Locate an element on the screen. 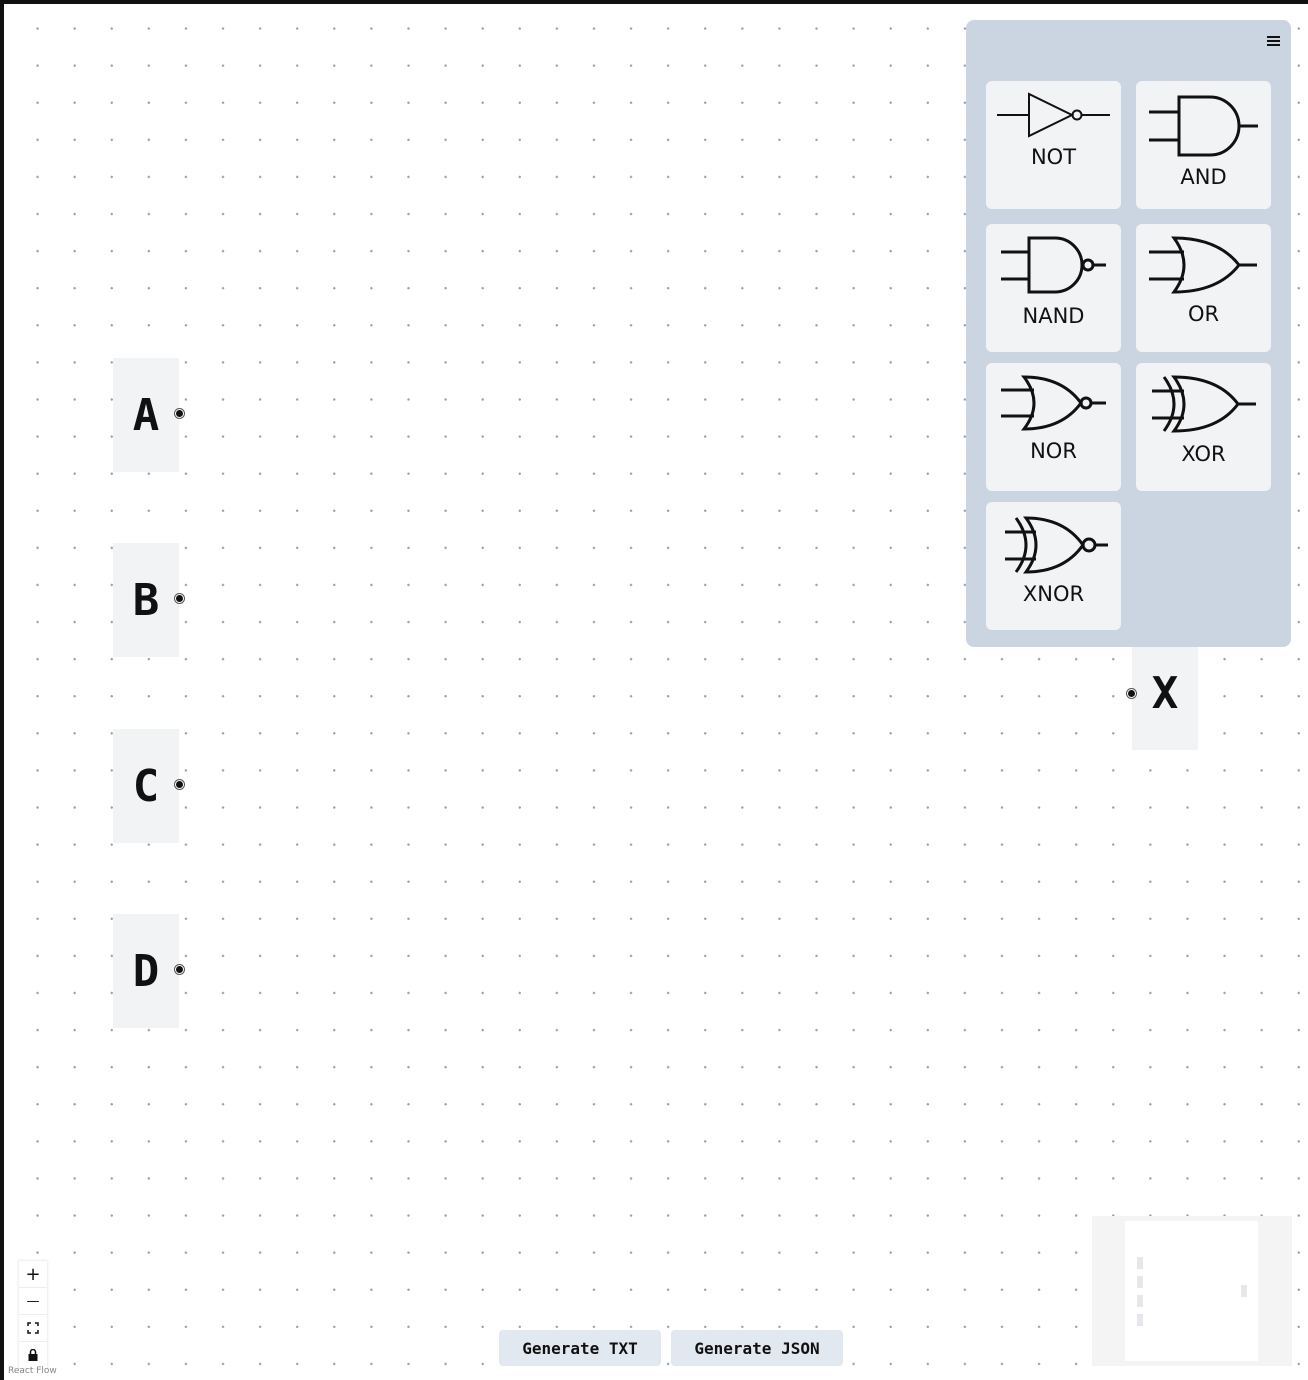 This screenshot has width=1308, height=1380. output-node-x-target-handle is located at coordinates (1131, 693).